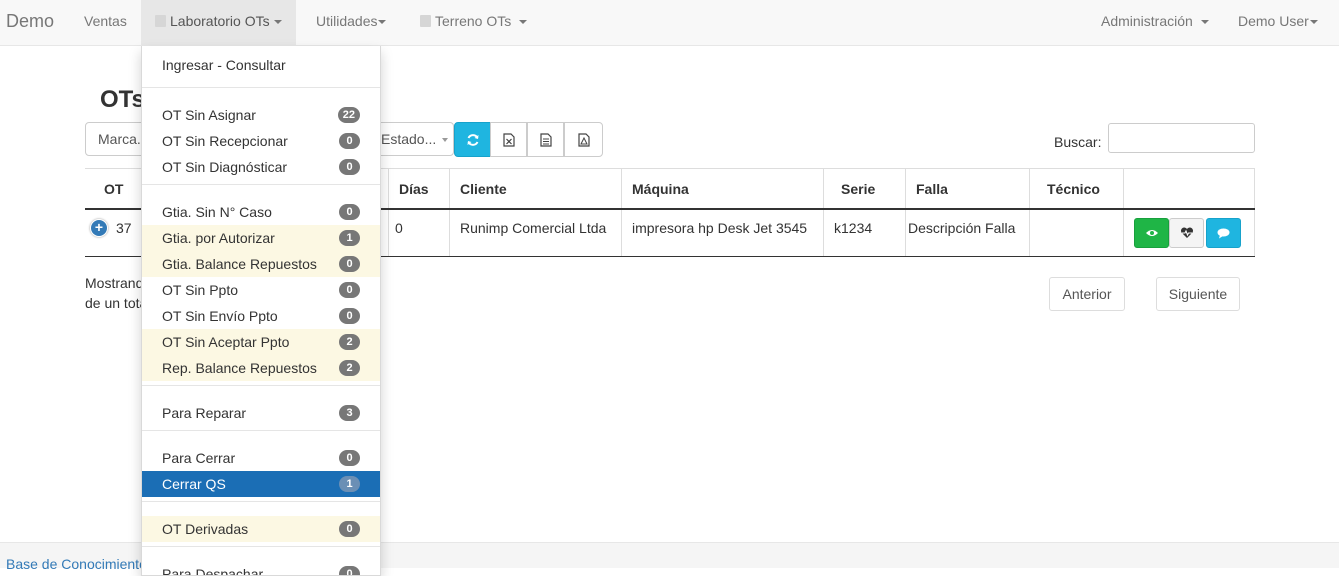  Describe the element at coordinates (225, 167) in the screenshot. I see `menu-item-label: OT Sin Diagnósticar` at that location.